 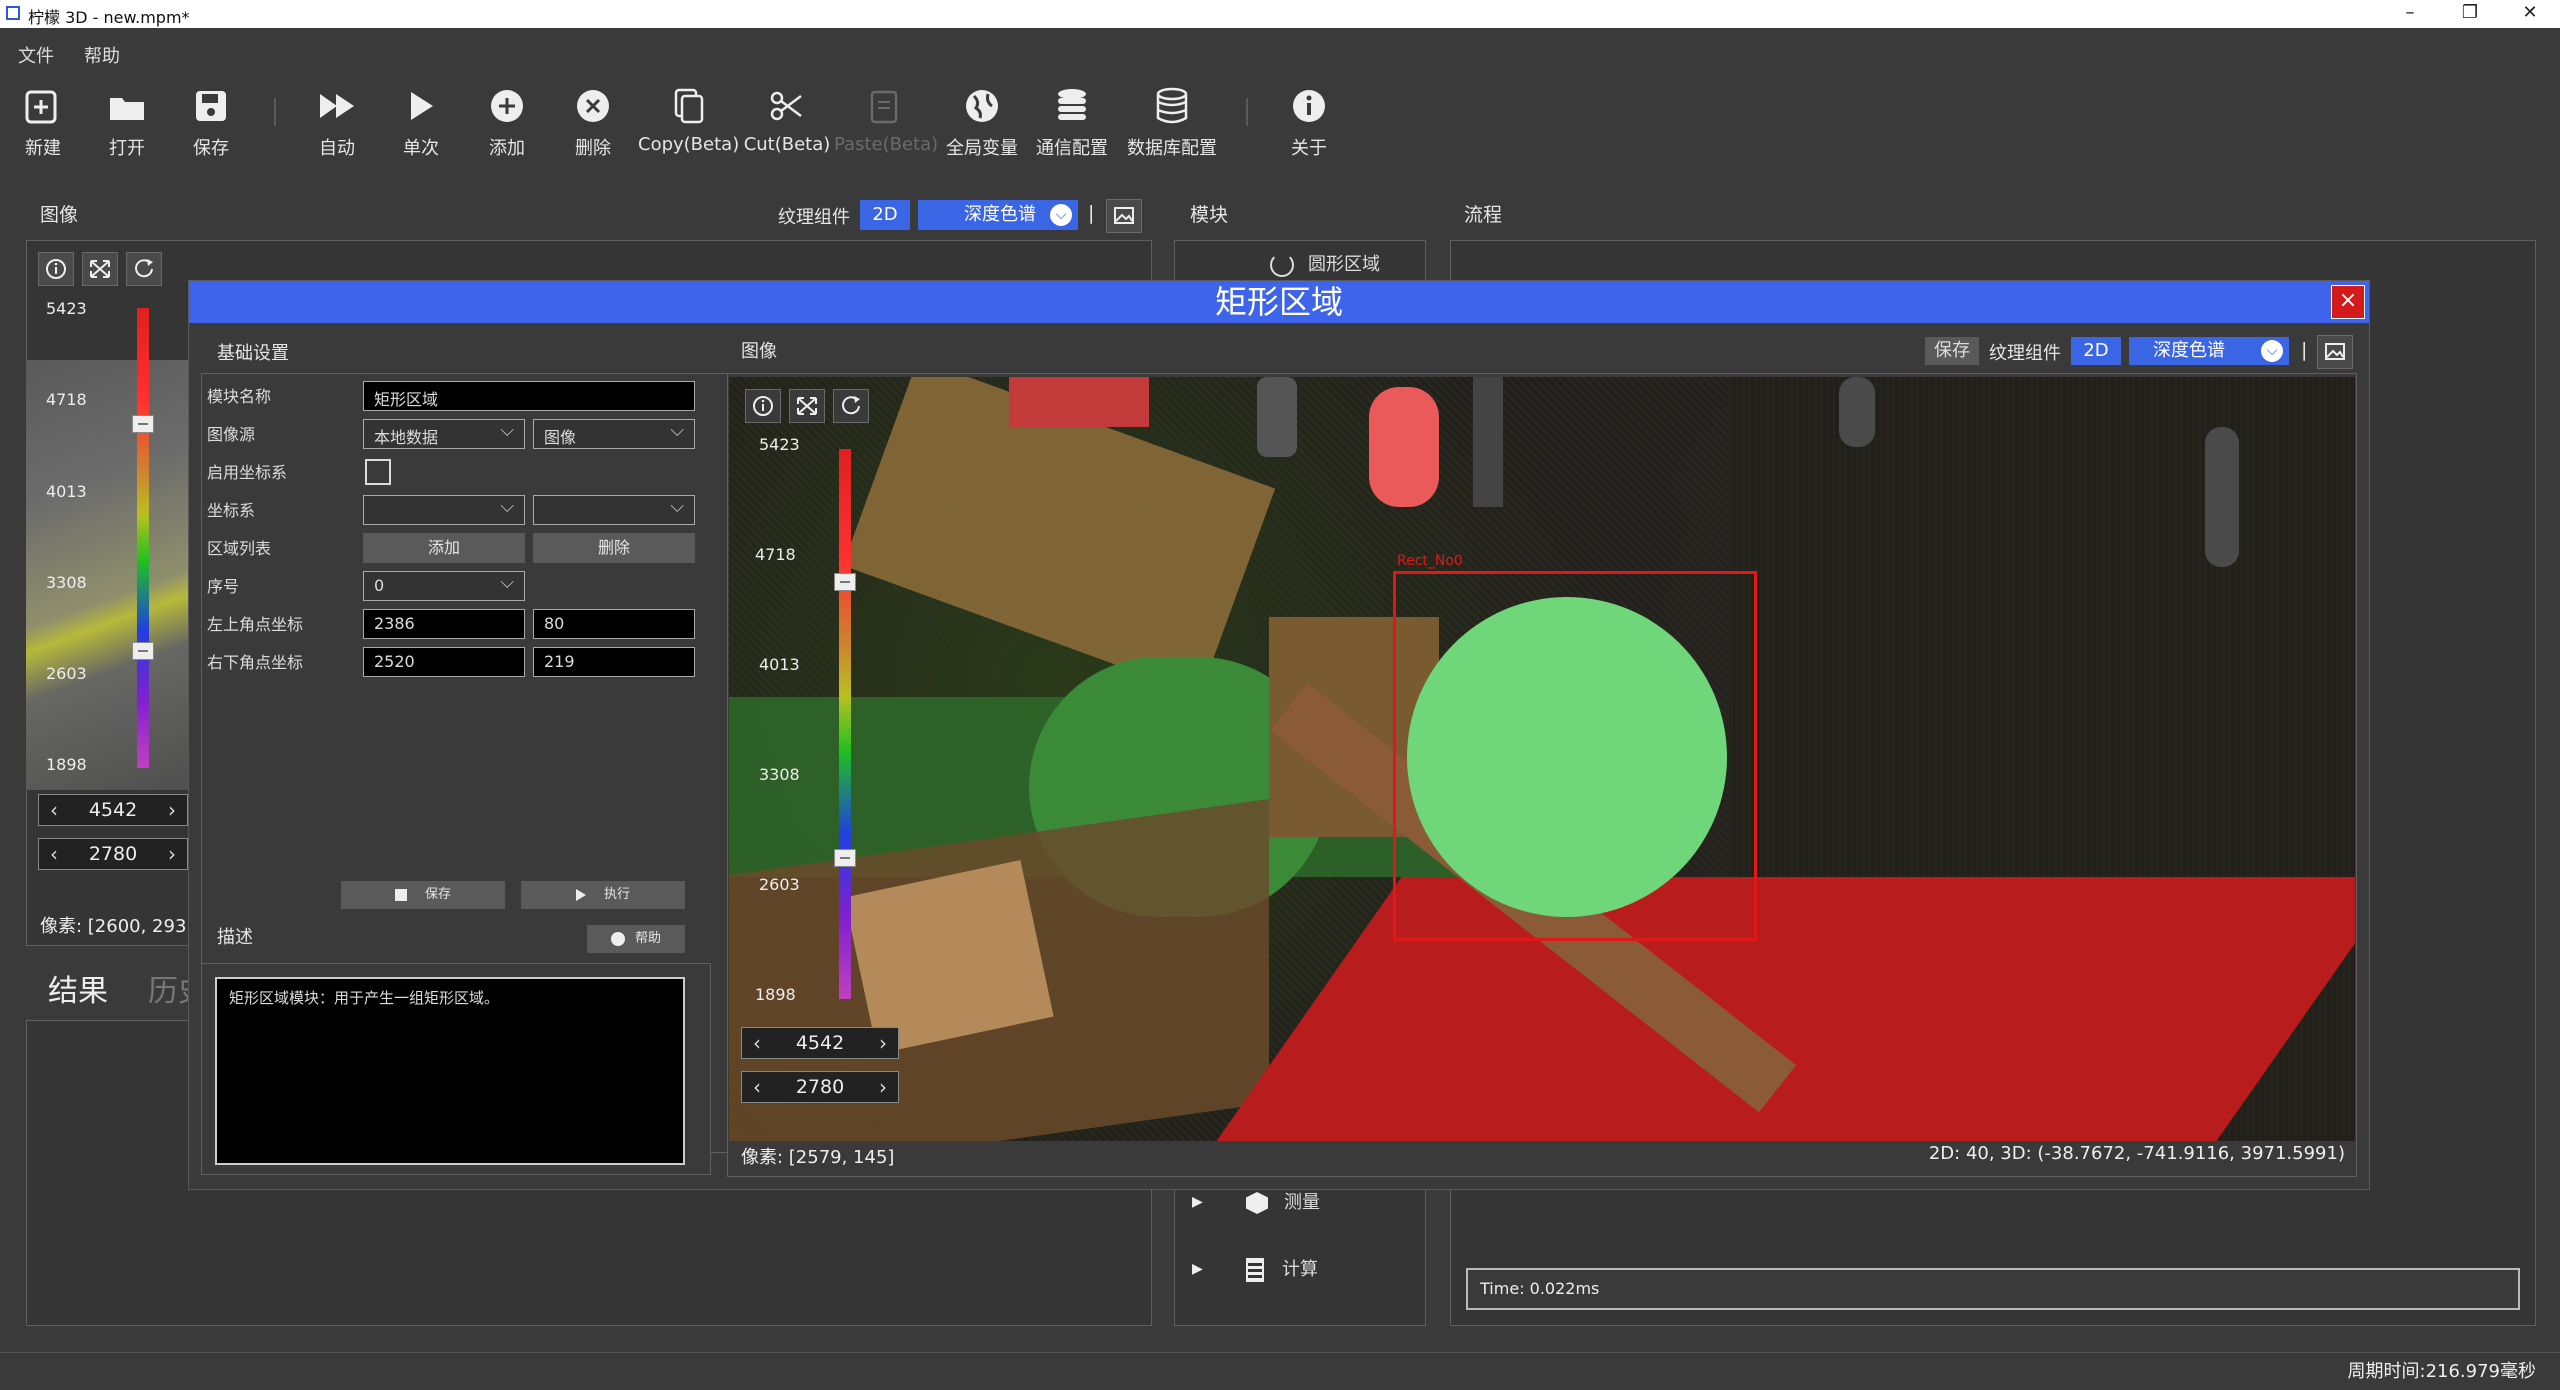 What do you see at coordinates (337, 123) in the screenshot?
I see `auto-button: 自动` at bounding box center [337, 123].